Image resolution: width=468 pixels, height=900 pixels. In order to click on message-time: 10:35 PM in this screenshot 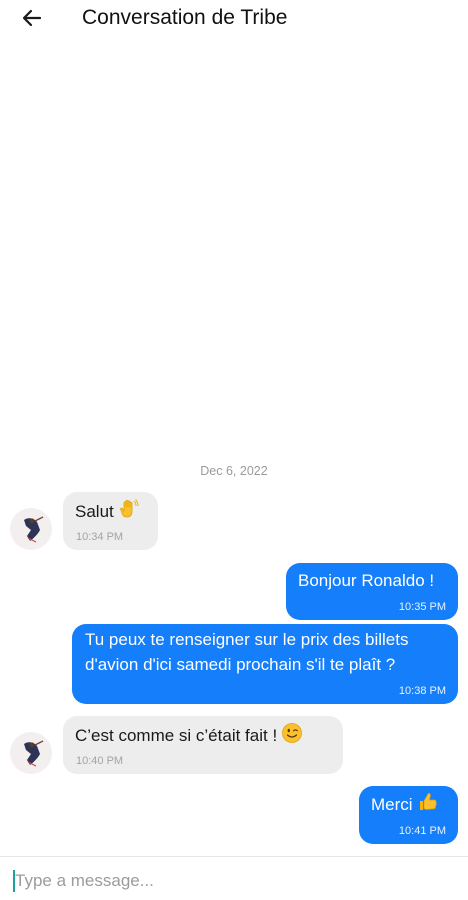, I will do `click(422, 607)`.